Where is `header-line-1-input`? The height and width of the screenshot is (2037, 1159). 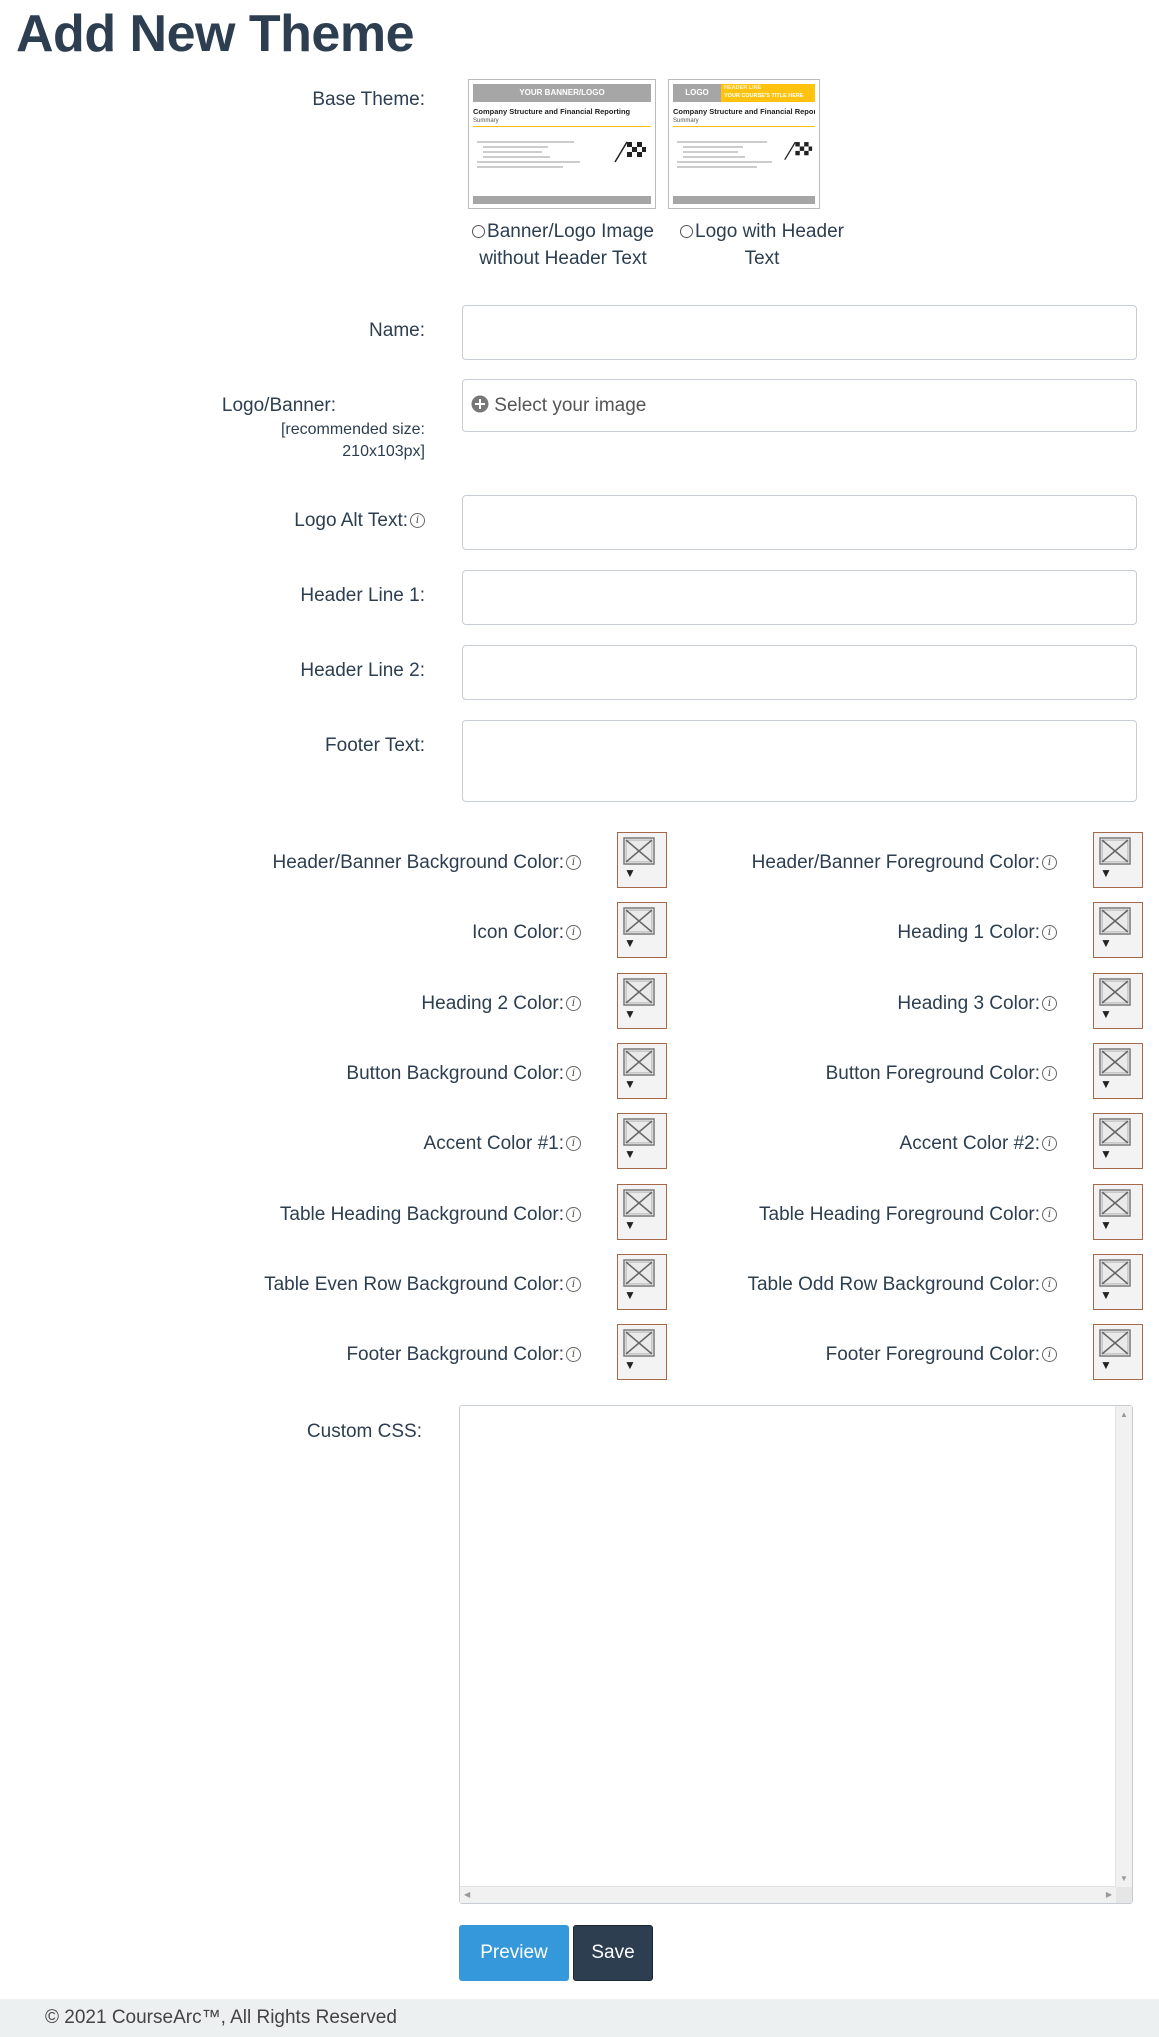
header-line-1-input is located at coordinates (799, 597).